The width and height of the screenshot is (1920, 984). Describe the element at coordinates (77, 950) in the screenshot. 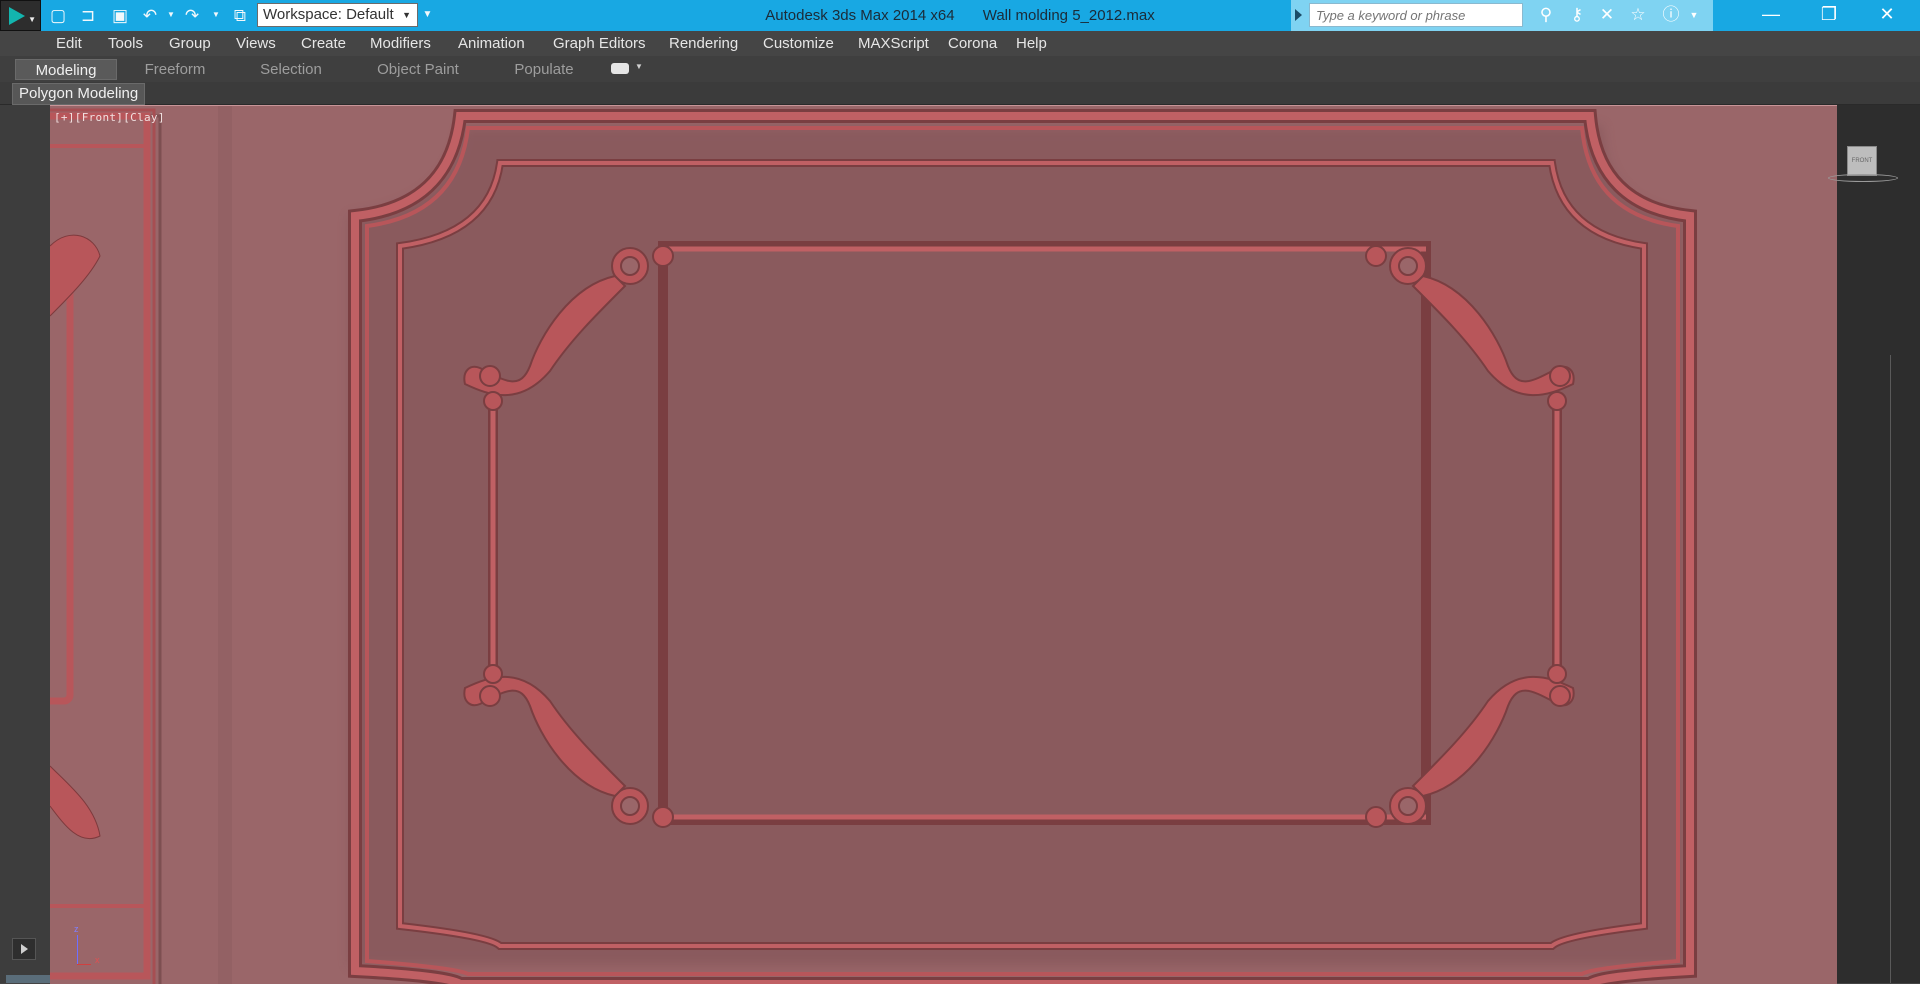

I see `axis-z-line` at that location.